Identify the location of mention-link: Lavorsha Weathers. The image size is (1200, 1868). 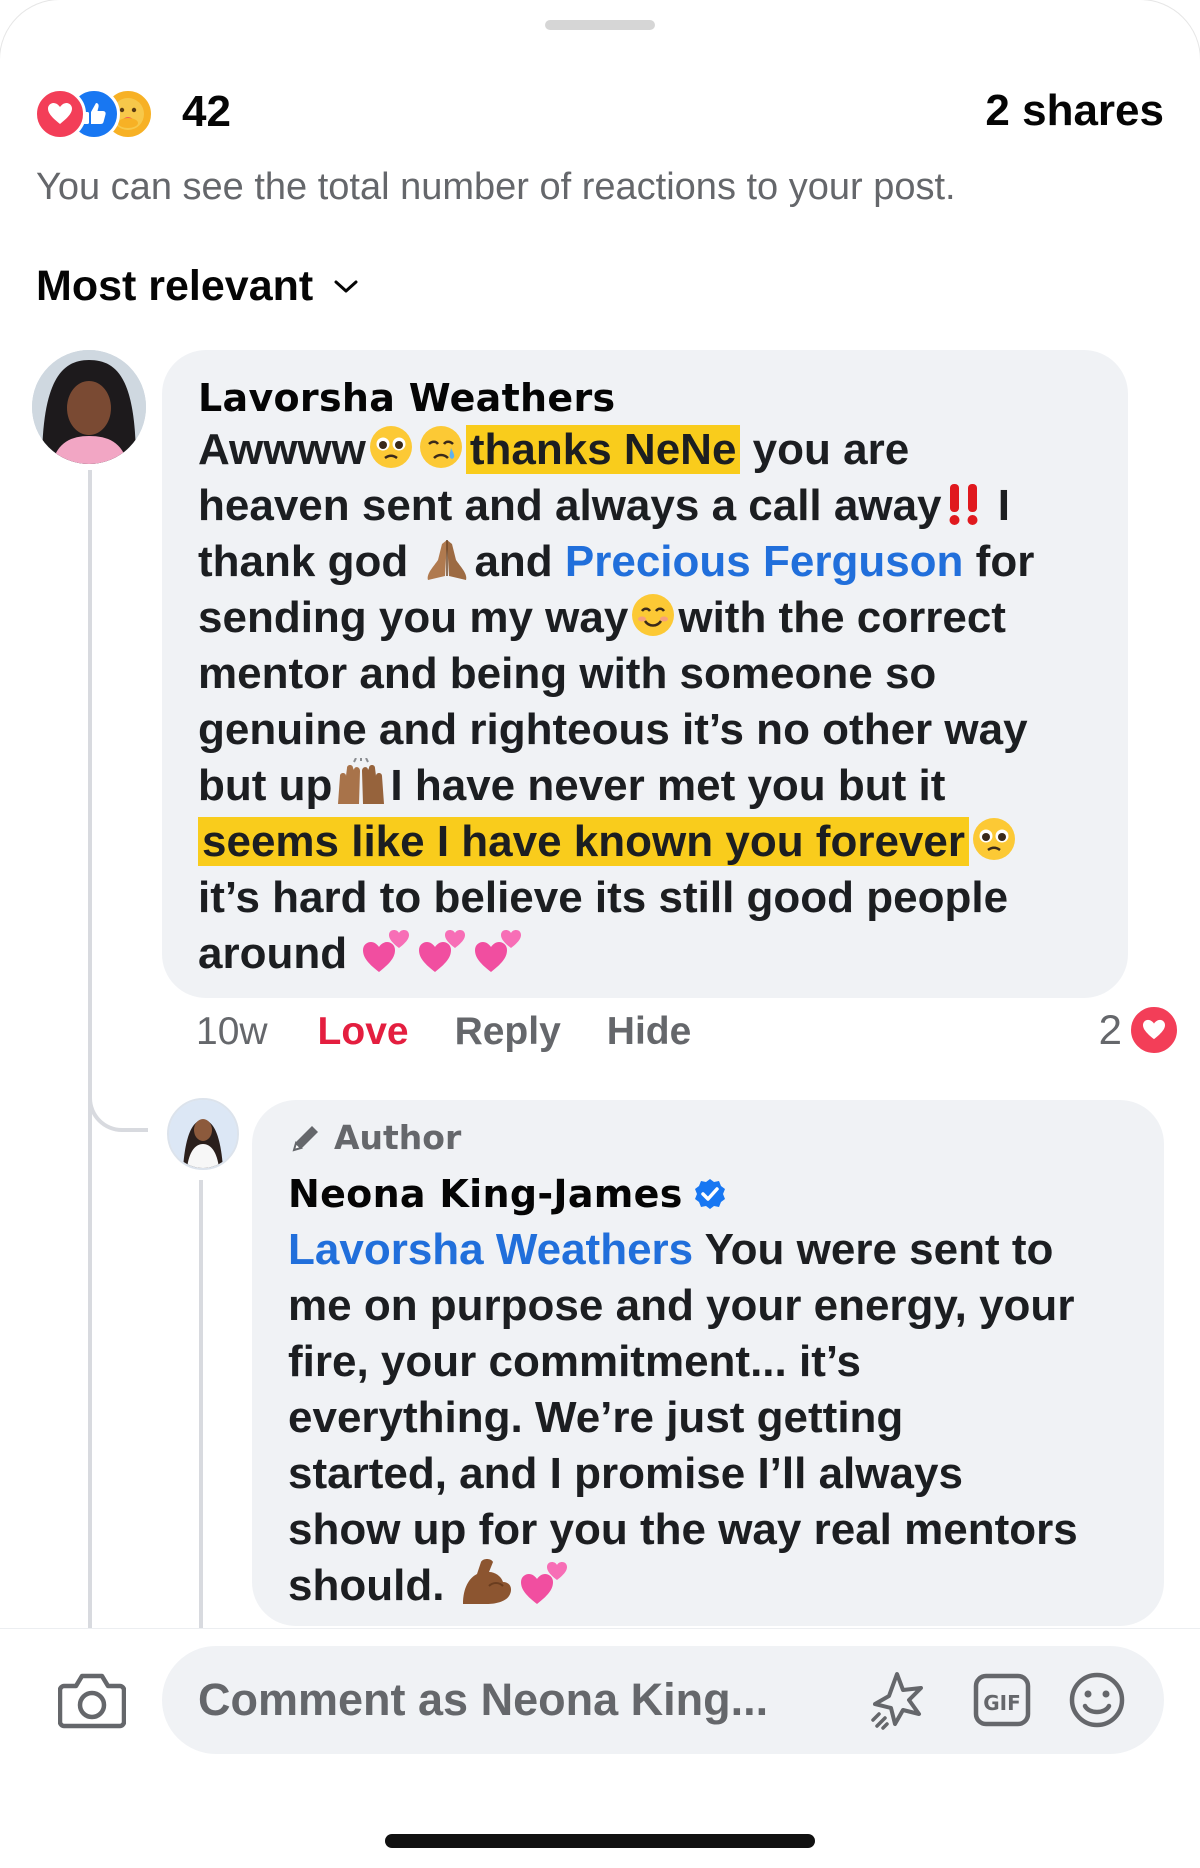
(490, 1249).